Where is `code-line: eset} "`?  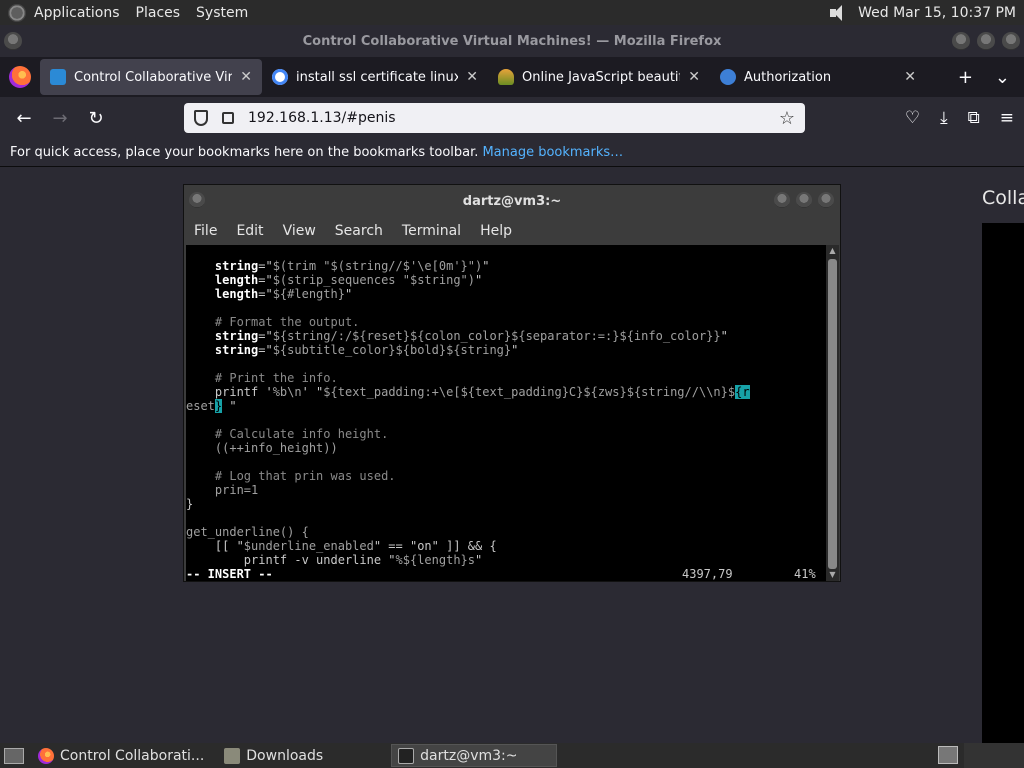 code-line: eset} " is located at coordinates (211, 406).